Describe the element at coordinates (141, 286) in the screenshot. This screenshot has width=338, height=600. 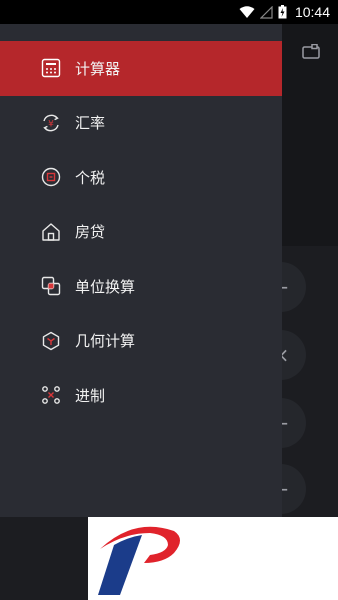
I see `drawer-item-unit-conversion: 单位换算` at that location.